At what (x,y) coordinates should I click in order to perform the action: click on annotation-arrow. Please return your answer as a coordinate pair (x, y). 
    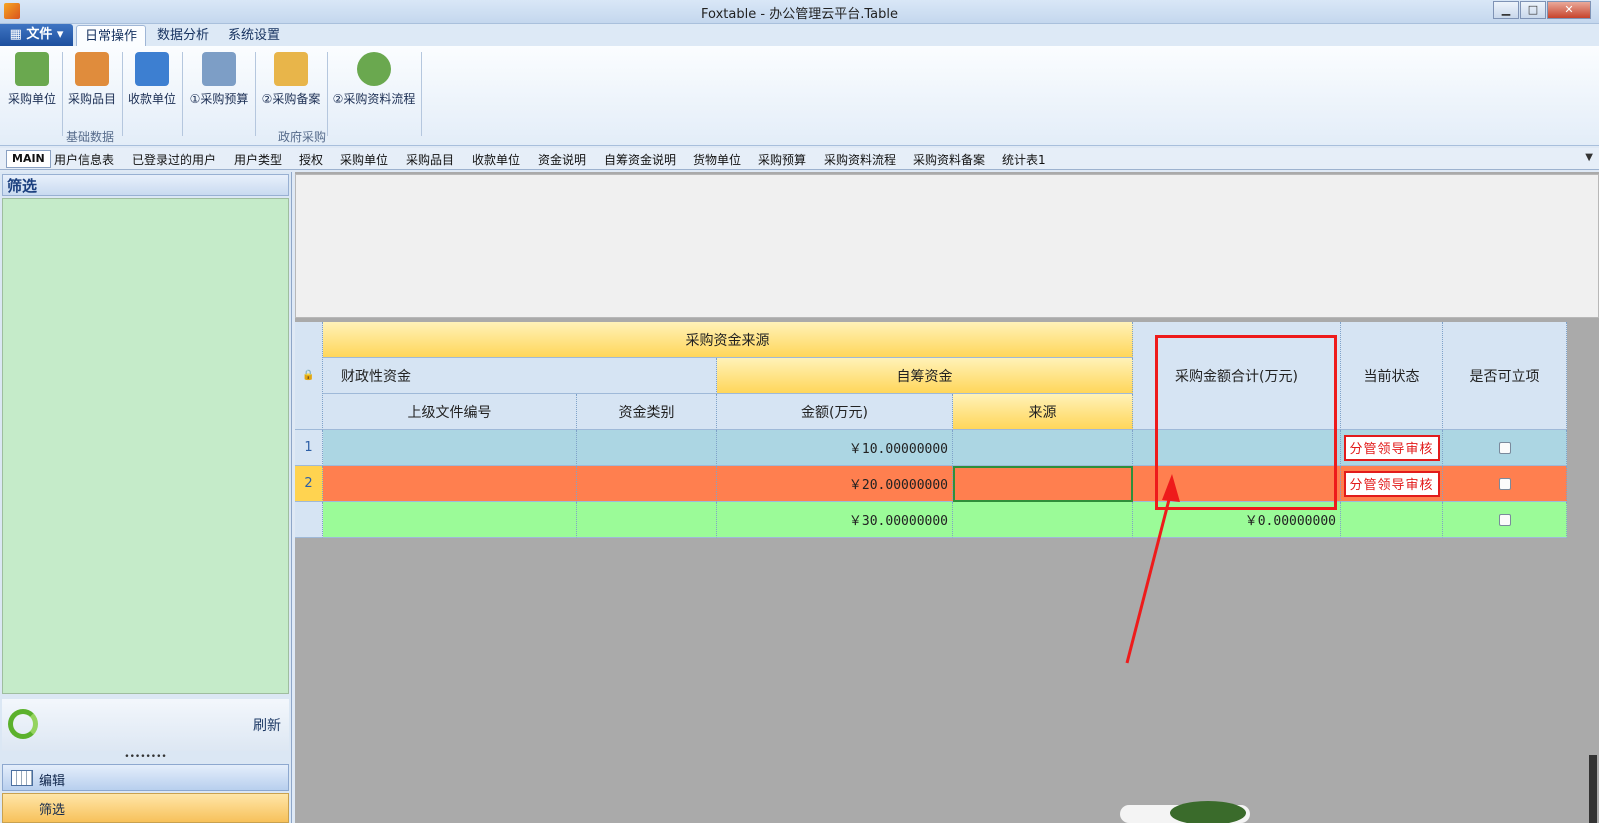
    Looking at the image, I should click on (1152, 569).